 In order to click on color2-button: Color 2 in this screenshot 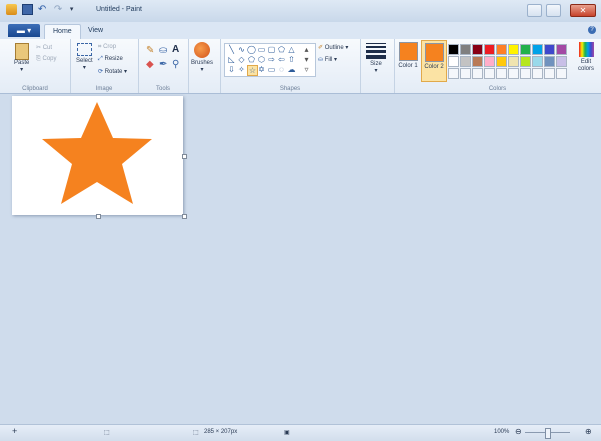, I will do `click(434, 61)`.